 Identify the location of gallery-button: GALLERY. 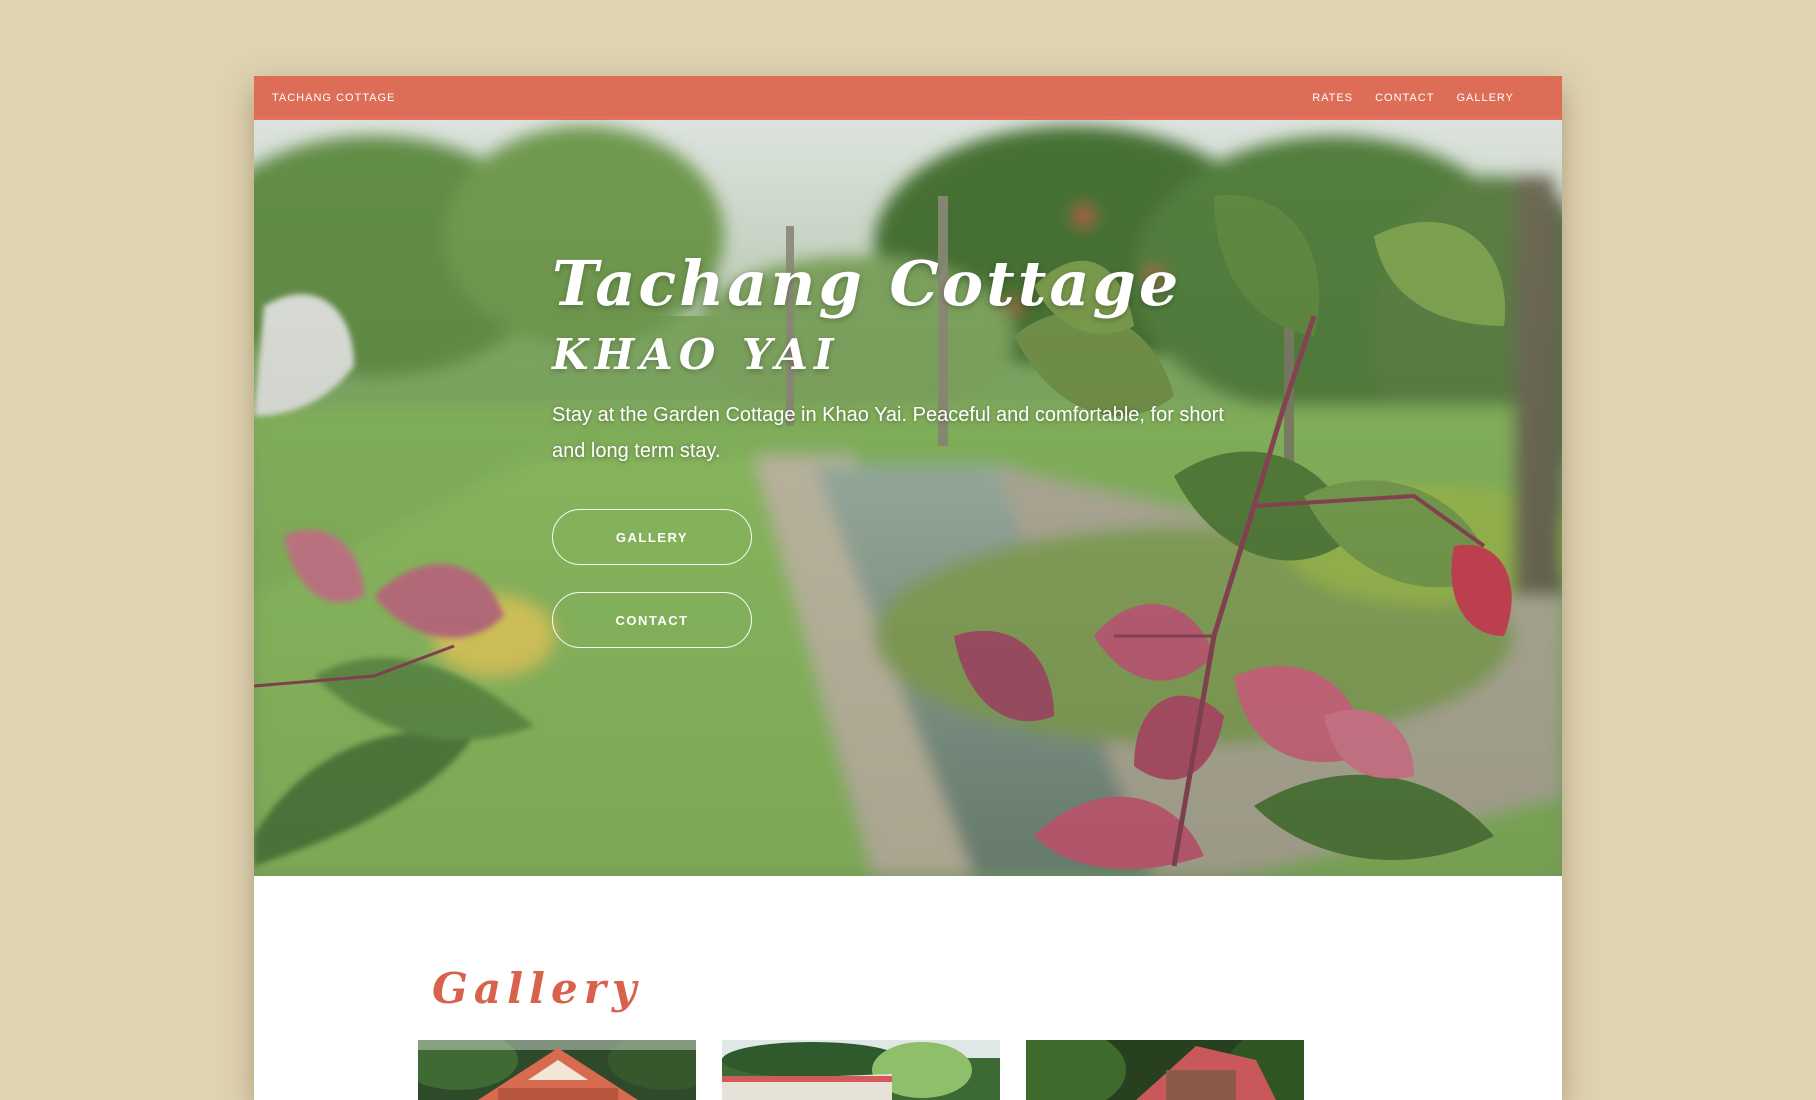
(652, 537).